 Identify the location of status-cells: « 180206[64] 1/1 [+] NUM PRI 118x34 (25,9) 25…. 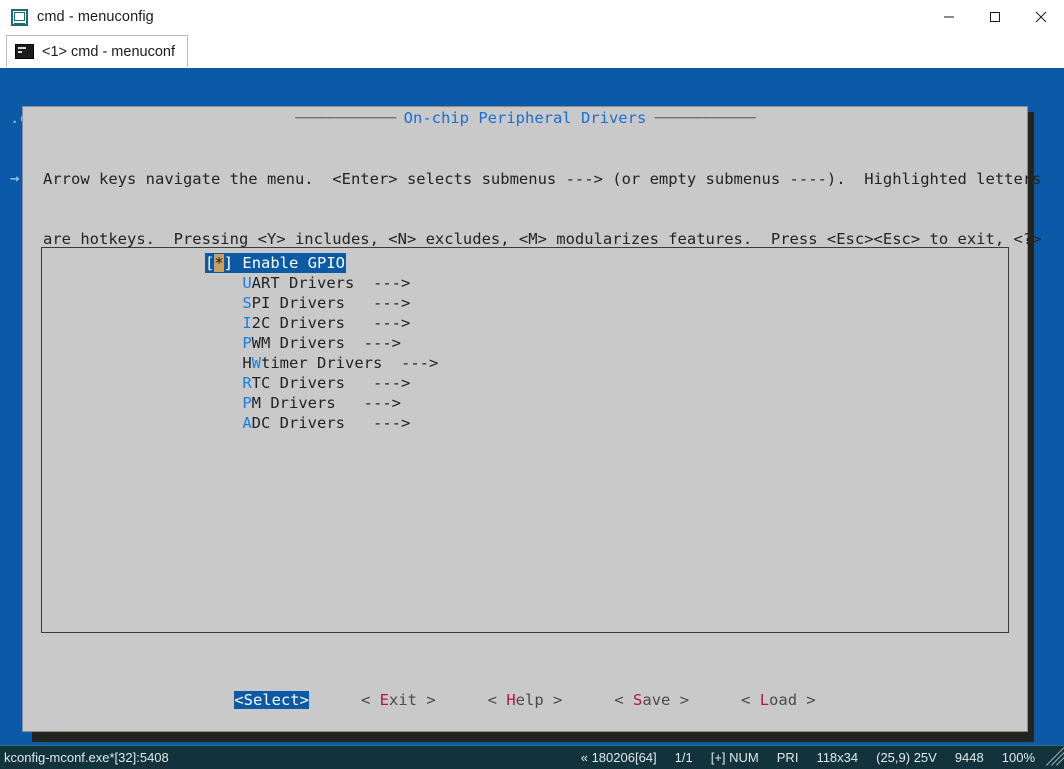
(808, 757).